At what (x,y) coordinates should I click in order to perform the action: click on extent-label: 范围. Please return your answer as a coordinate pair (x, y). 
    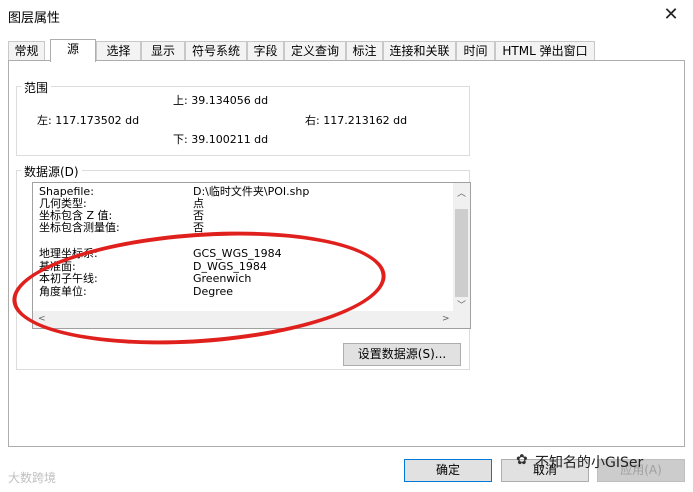
    Looking at the image, I should click on (36, 87).